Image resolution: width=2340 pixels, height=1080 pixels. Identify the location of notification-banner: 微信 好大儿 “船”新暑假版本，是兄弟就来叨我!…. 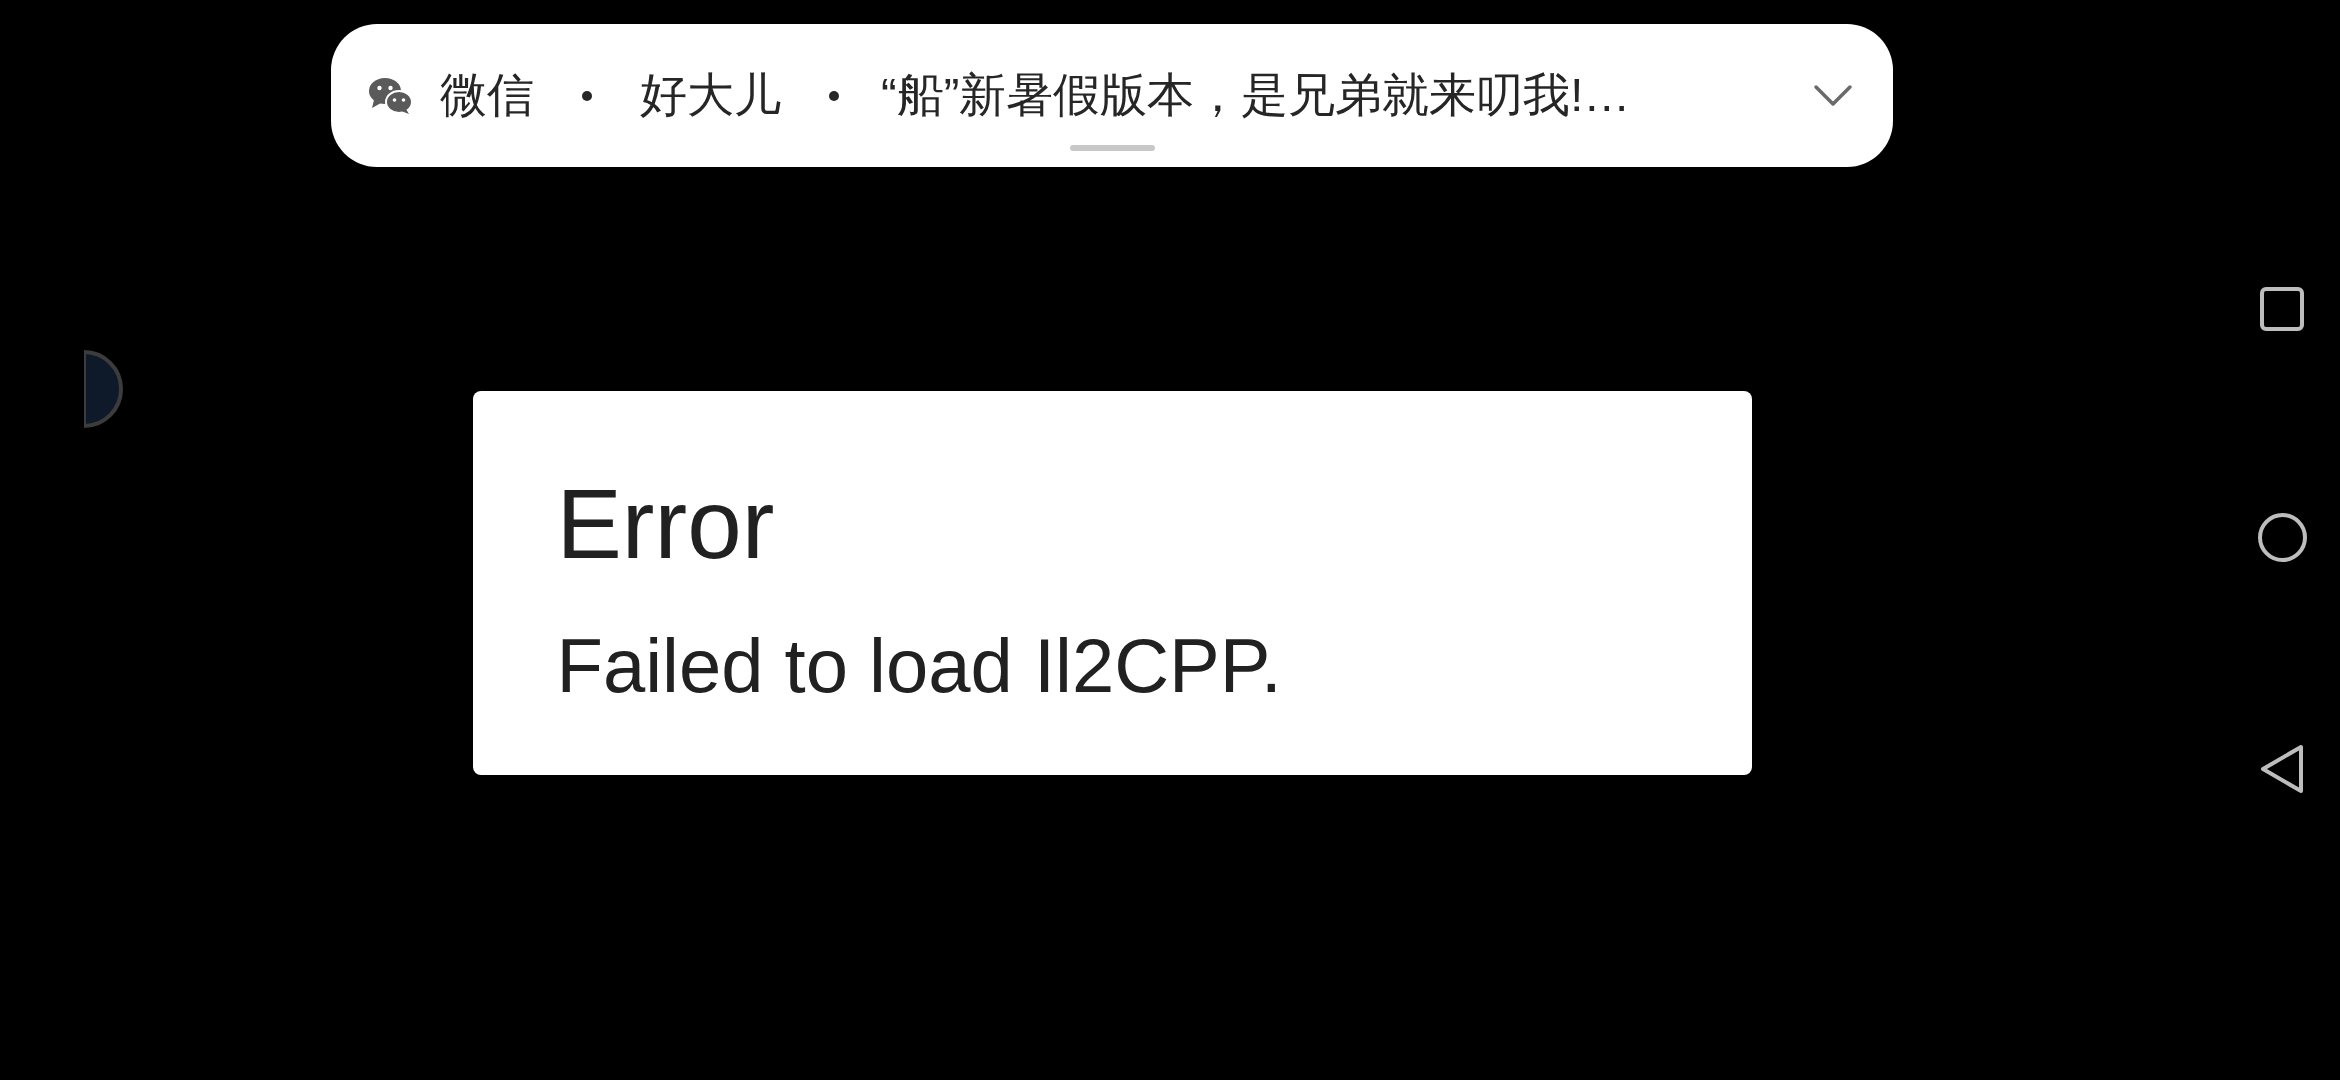
(1112, 95).